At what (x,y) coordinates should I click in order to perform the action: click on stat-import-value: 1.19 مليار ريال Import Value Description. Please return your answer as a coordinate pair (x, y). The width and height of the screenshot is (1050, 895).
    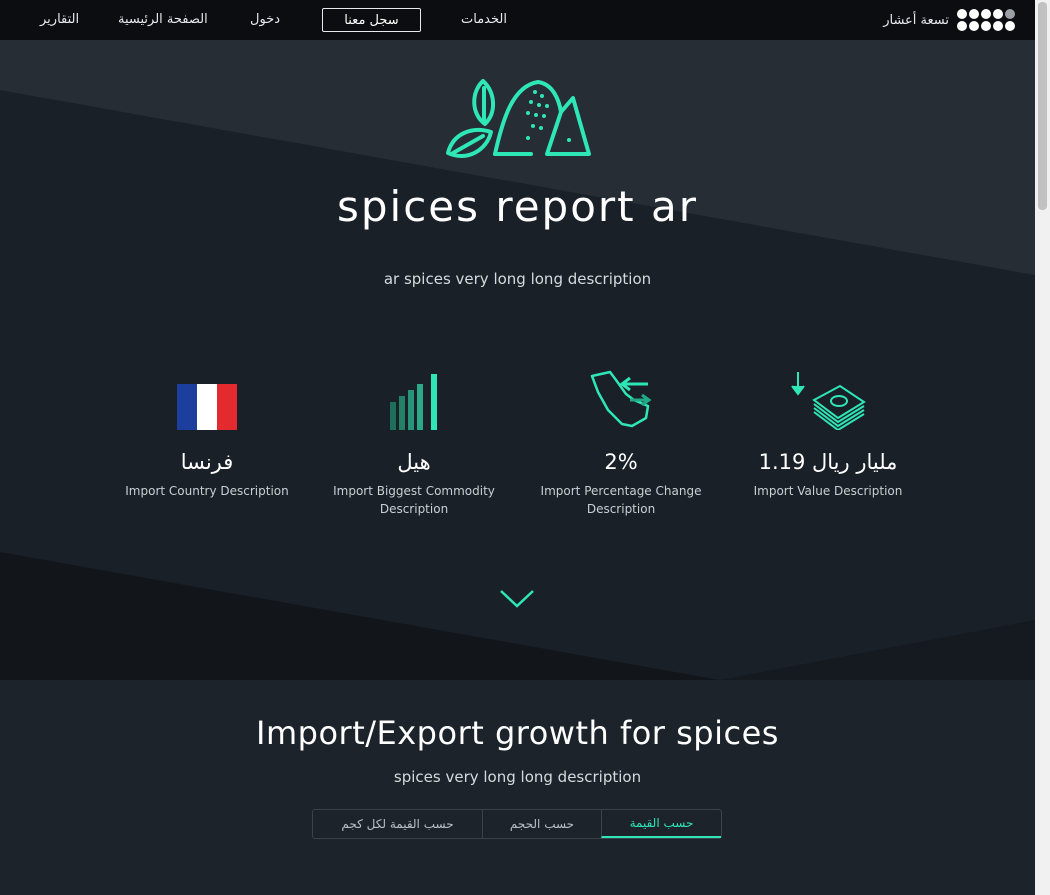
    Looking at the image, I should click on (828, 430).